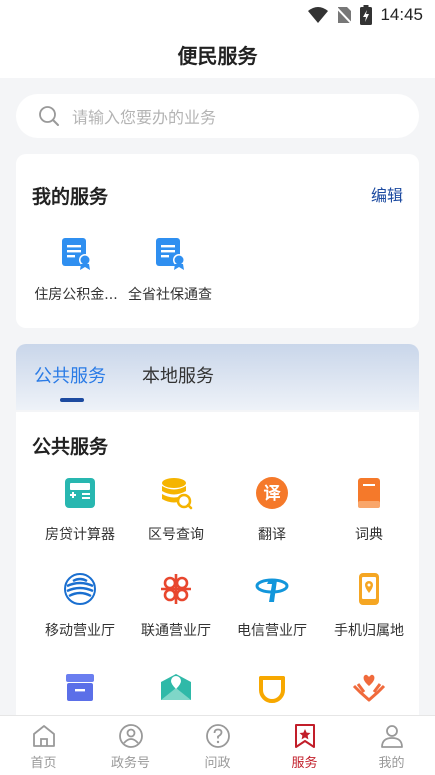 The image size is (435, 775). What do you see at coordinates (217, 15) in the screenshot?
I see `status-bar: 14:45` at bounding box center [217, 15].